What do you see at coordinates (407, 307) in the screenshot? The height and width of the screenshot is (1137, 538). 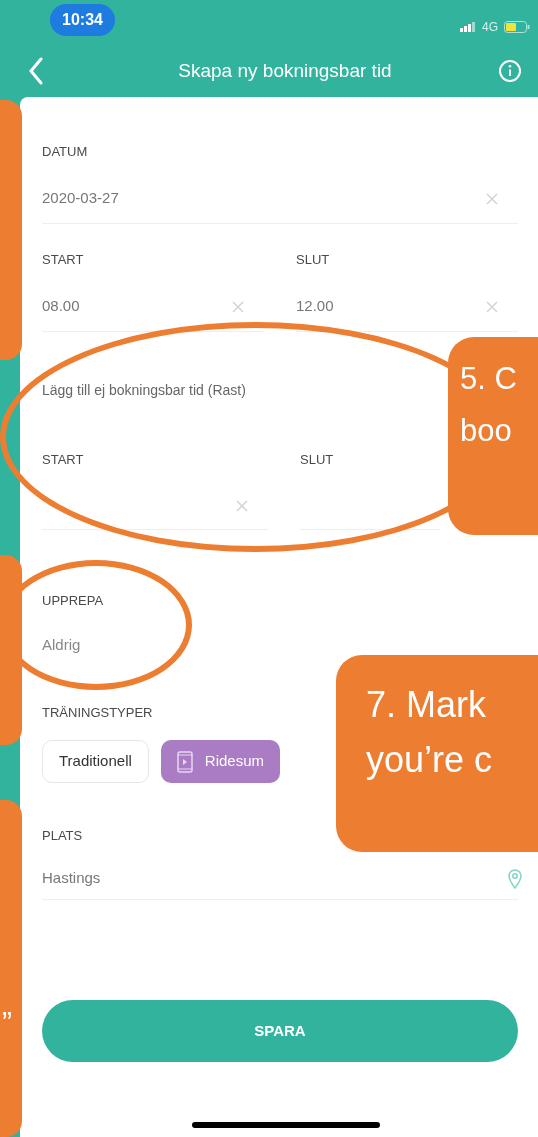 I see `time-field: 12.00` at bounding box center [407, 307].